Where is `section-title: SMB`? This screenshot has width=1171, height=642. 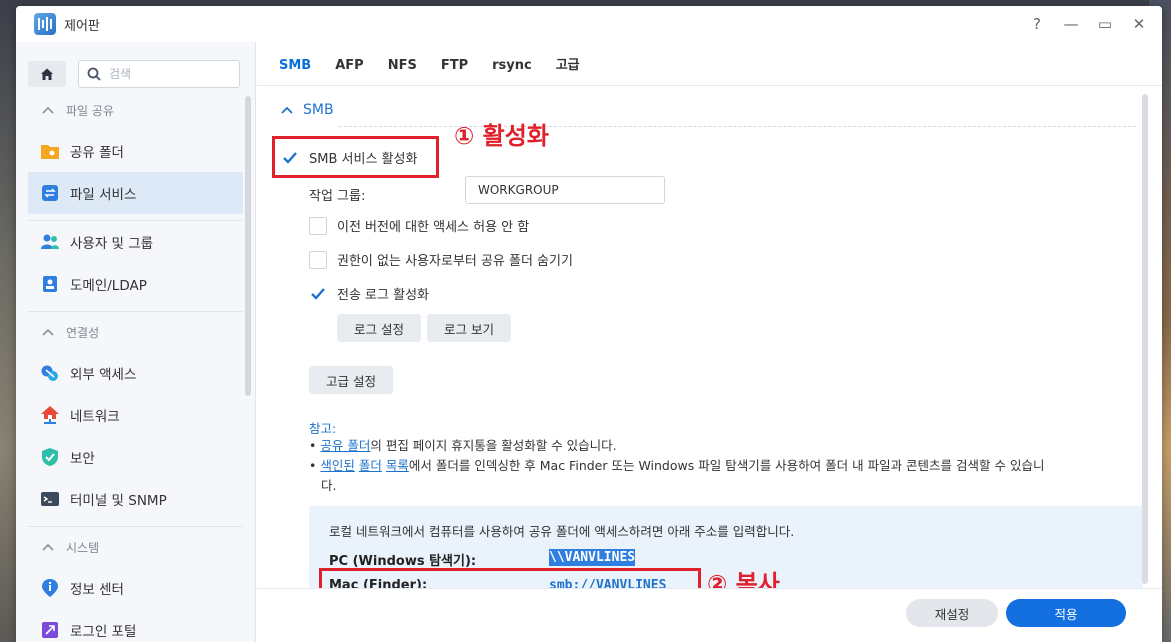 section-title: SMB is located at coordinates (318, 110).